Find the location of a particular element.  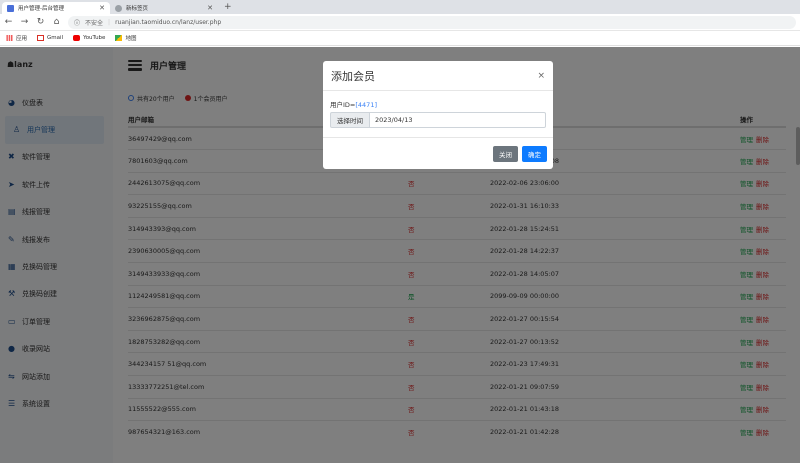

forward-icon: → is located at coordinates (24, 22).